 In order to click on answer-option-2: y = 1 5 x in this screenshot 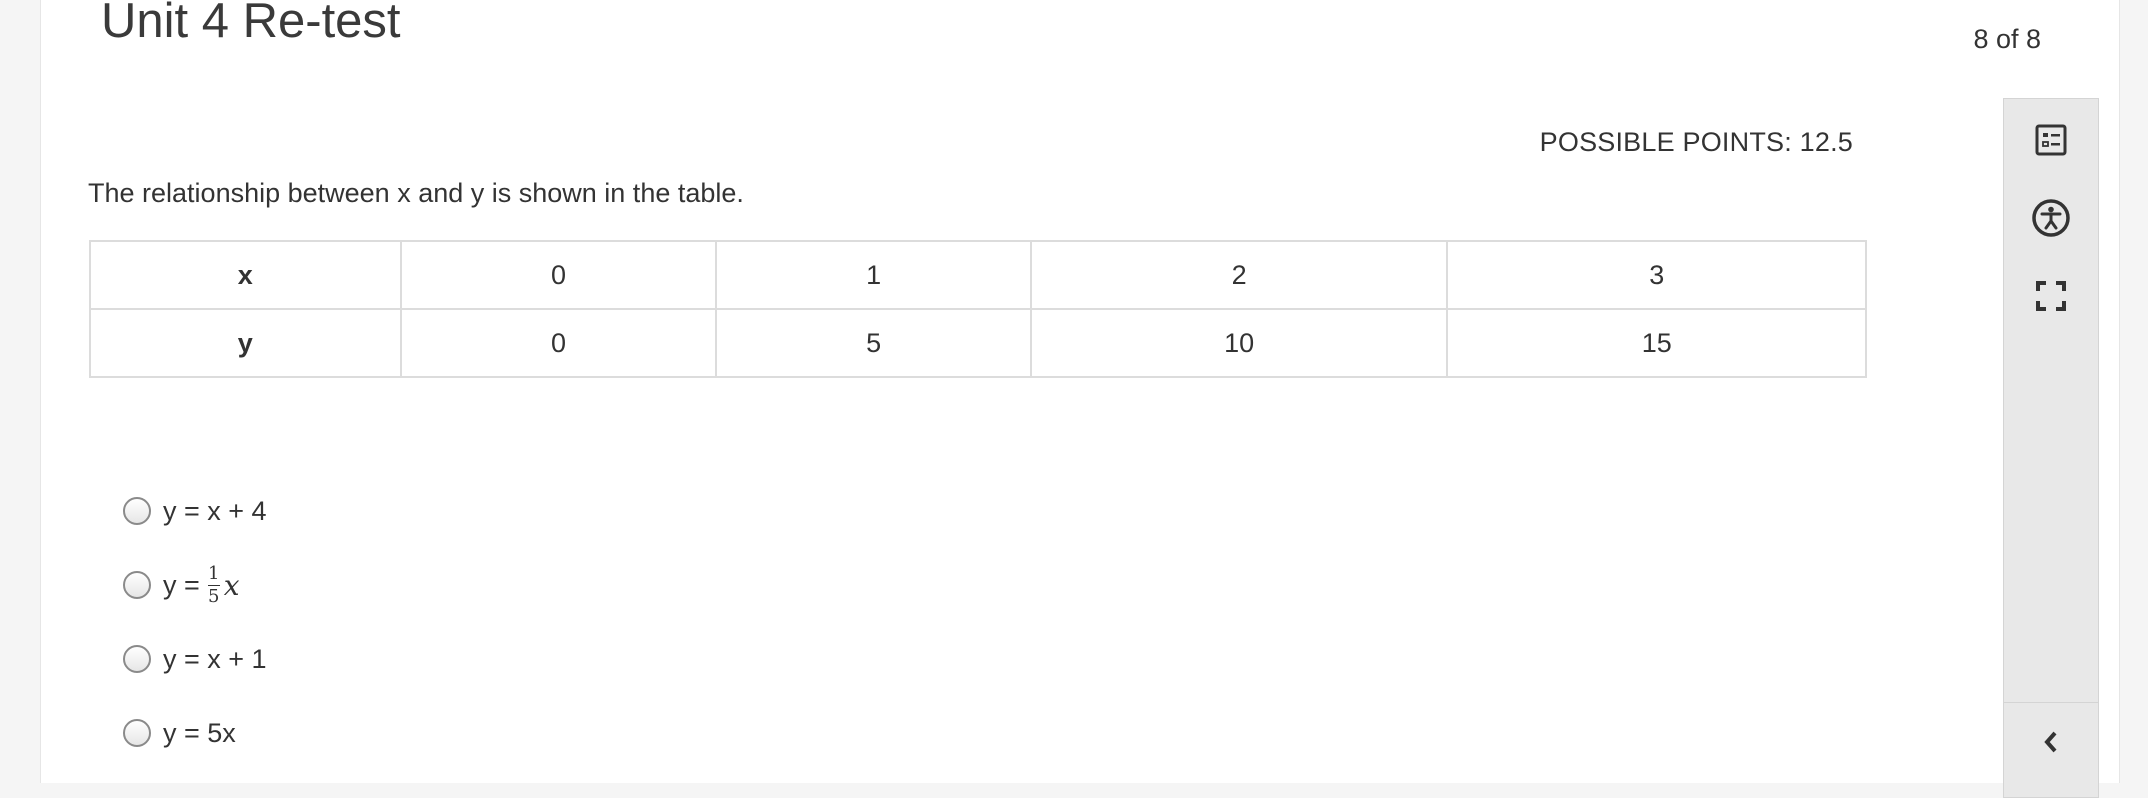, I will do `click(195, 585)`.